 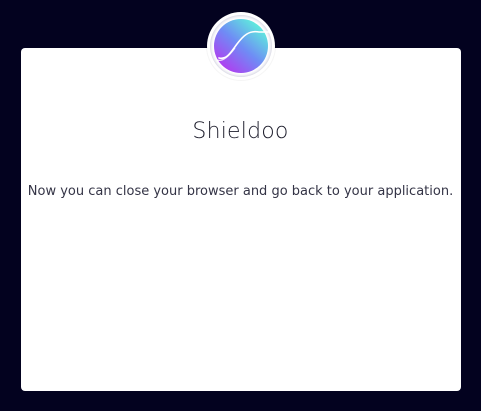 What do you see at coordinates (240, 131) in the screenshot?
I see `page-title: Shieldoo` at bounding box center [240, 131].